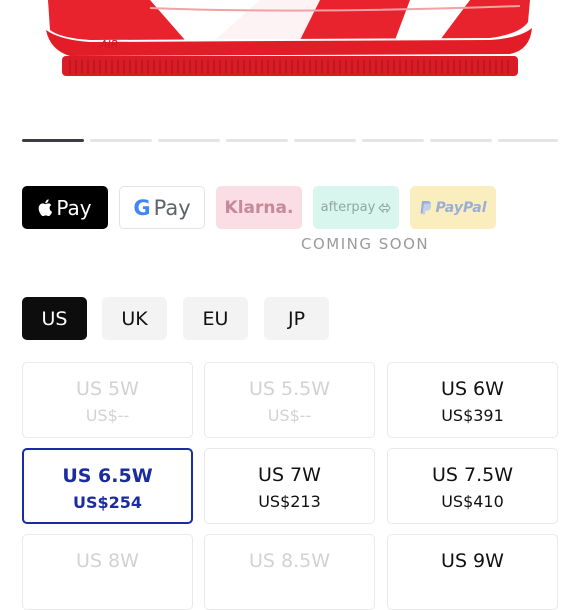 The image size is (580, 610). I want to click on size-label: US 6W, so click(472, 389).